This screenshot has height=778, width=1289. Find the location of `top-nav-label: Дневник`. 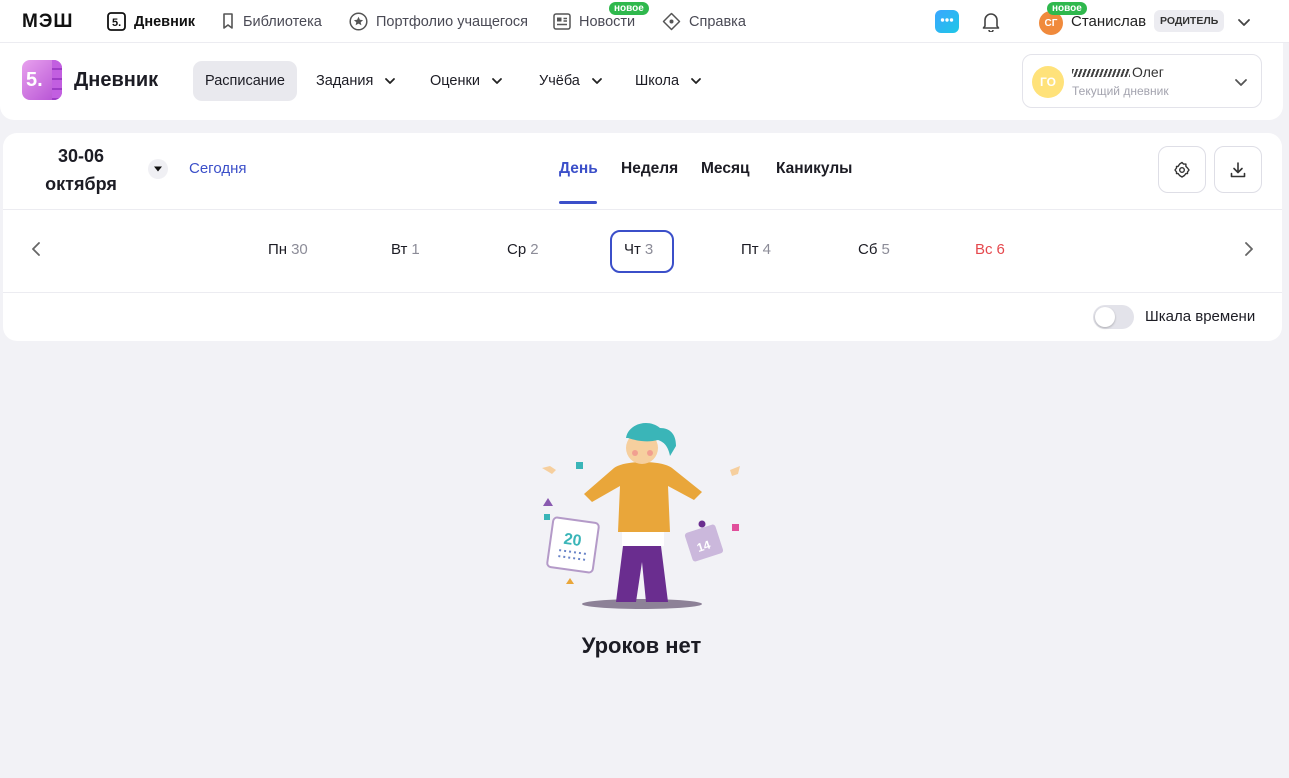

top-nav-label: Дневник is located at coordinates (164, 21).